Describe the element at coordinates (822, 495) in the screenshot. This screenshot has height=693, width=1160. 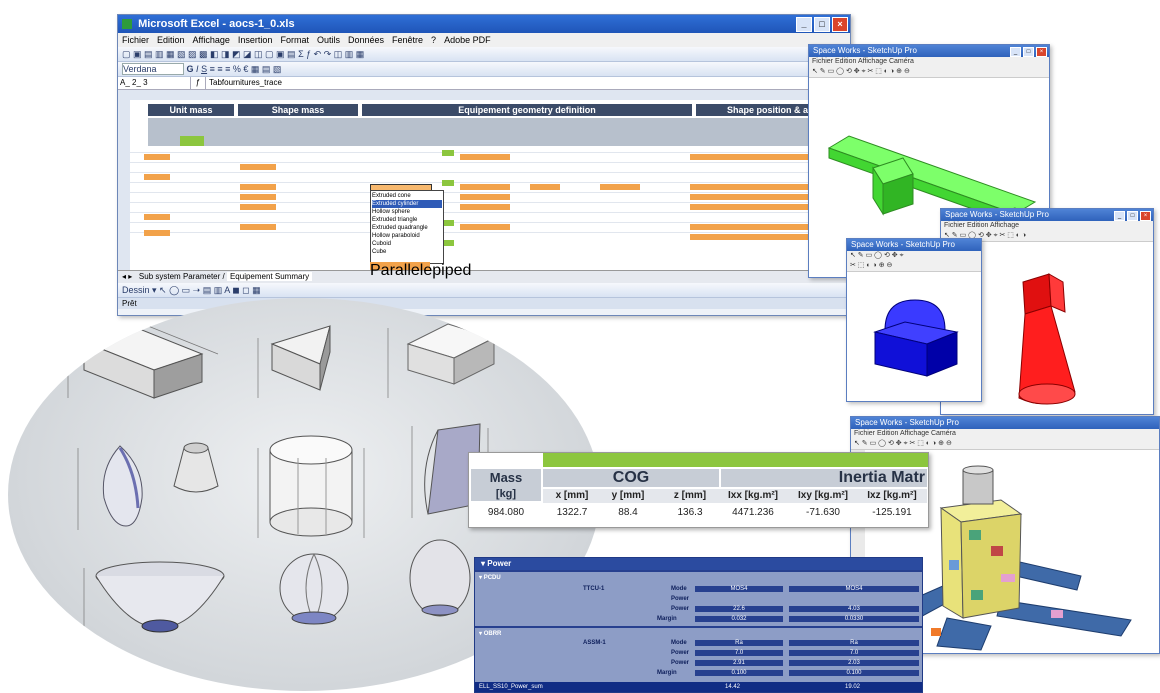
I see `subheader-ixy: Ixy [kg.m²]` at that location.